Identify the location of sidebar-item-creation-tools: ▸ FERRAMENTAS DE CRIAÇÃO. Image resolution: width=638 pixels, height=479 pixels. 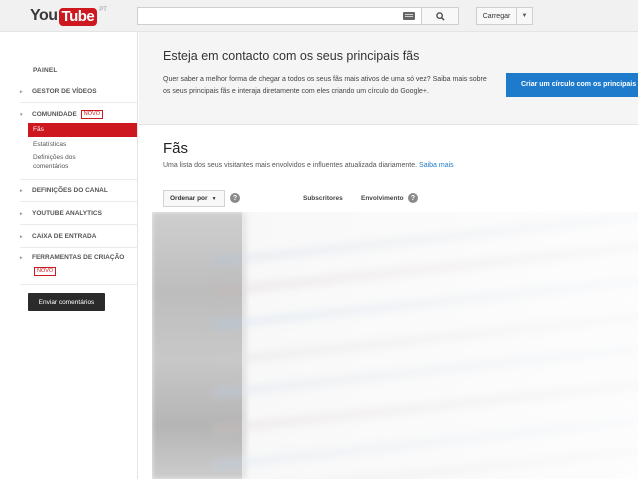
(72, 257).